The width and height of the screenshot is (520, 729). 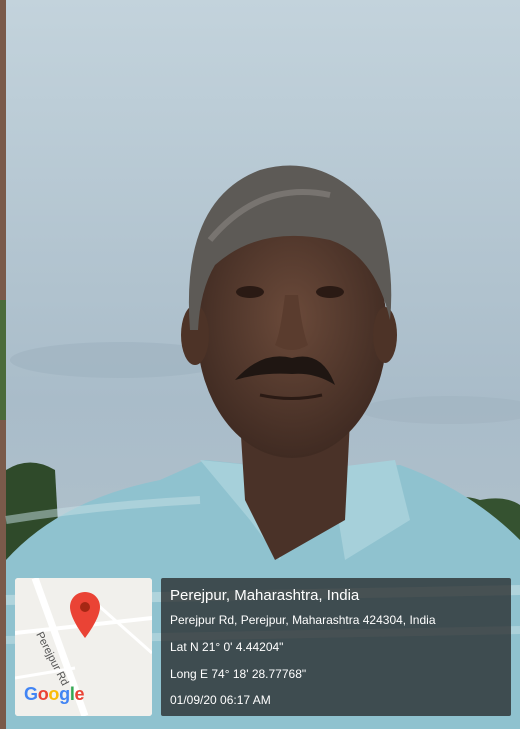 I want to click on longitude-line: Long E 74° 18' 28.77768", so click(x=238, y=674).